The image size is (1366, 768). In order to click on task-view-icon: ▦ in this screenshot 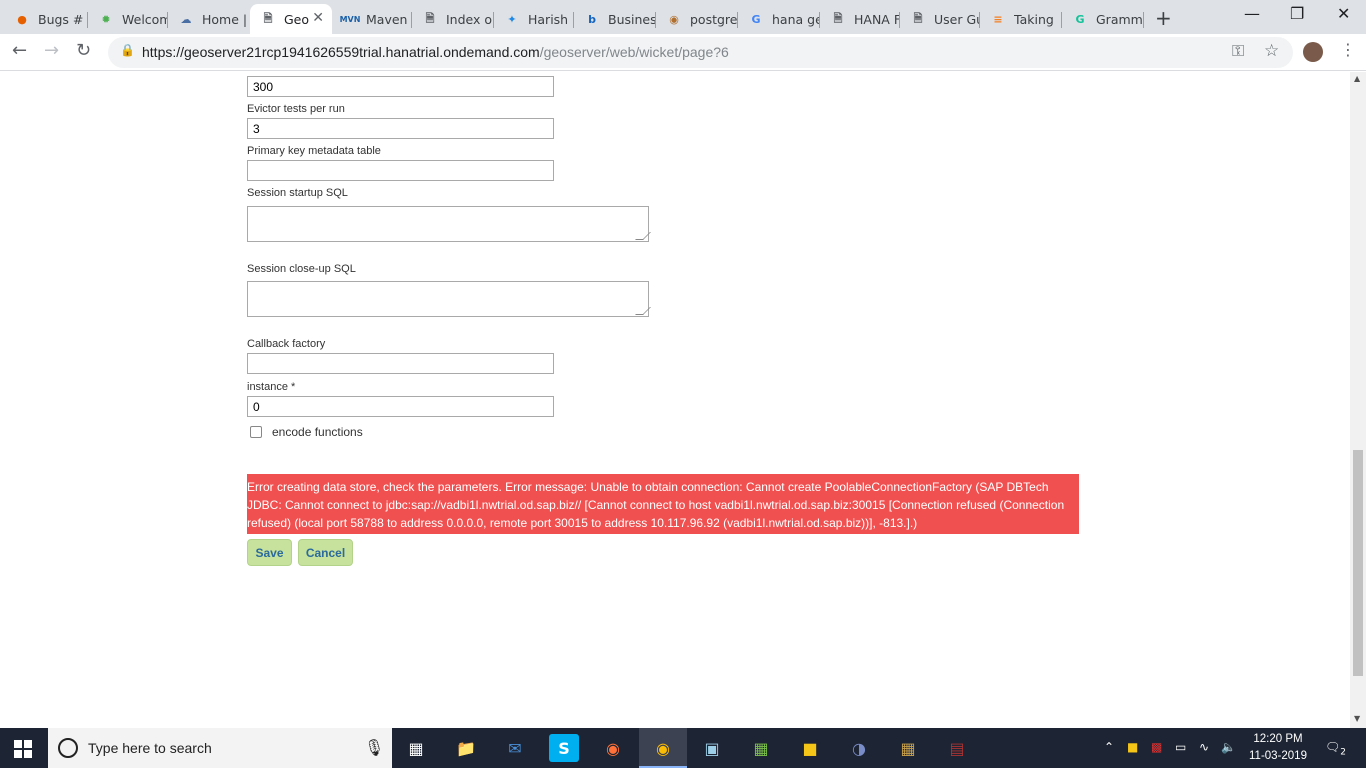, I will do `click(416, 748)`.